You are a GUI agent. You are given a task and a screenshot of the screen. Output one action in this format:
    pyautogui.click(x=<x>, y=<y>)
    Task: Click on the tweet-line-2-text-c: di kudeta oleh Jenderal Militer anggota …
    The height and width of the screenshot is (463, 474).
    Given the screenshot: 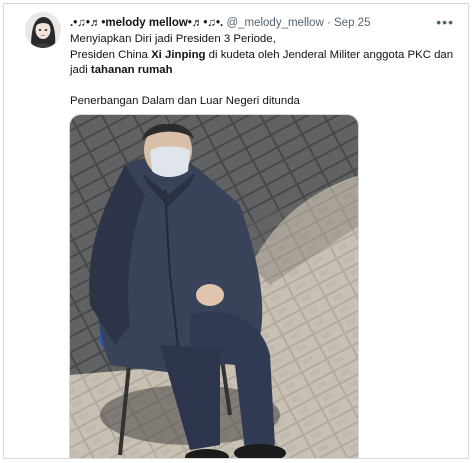 What is the action you would take?
    pyautogui.click(x=329, y=54)
    